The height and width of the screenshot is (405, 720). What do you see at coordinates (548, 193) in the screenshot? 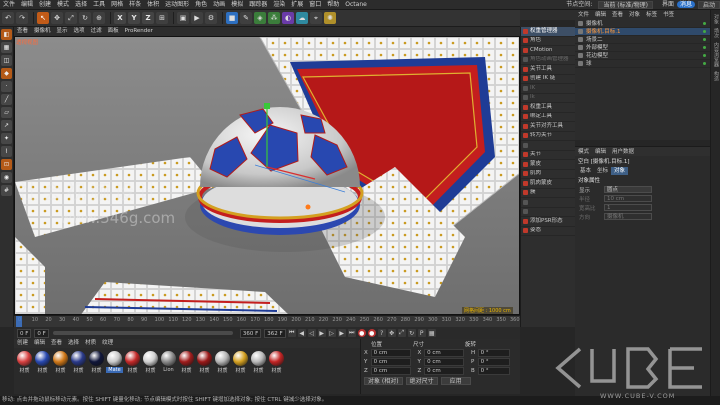
I see `plugin-item: 簇` at bounding box center [548, 193].